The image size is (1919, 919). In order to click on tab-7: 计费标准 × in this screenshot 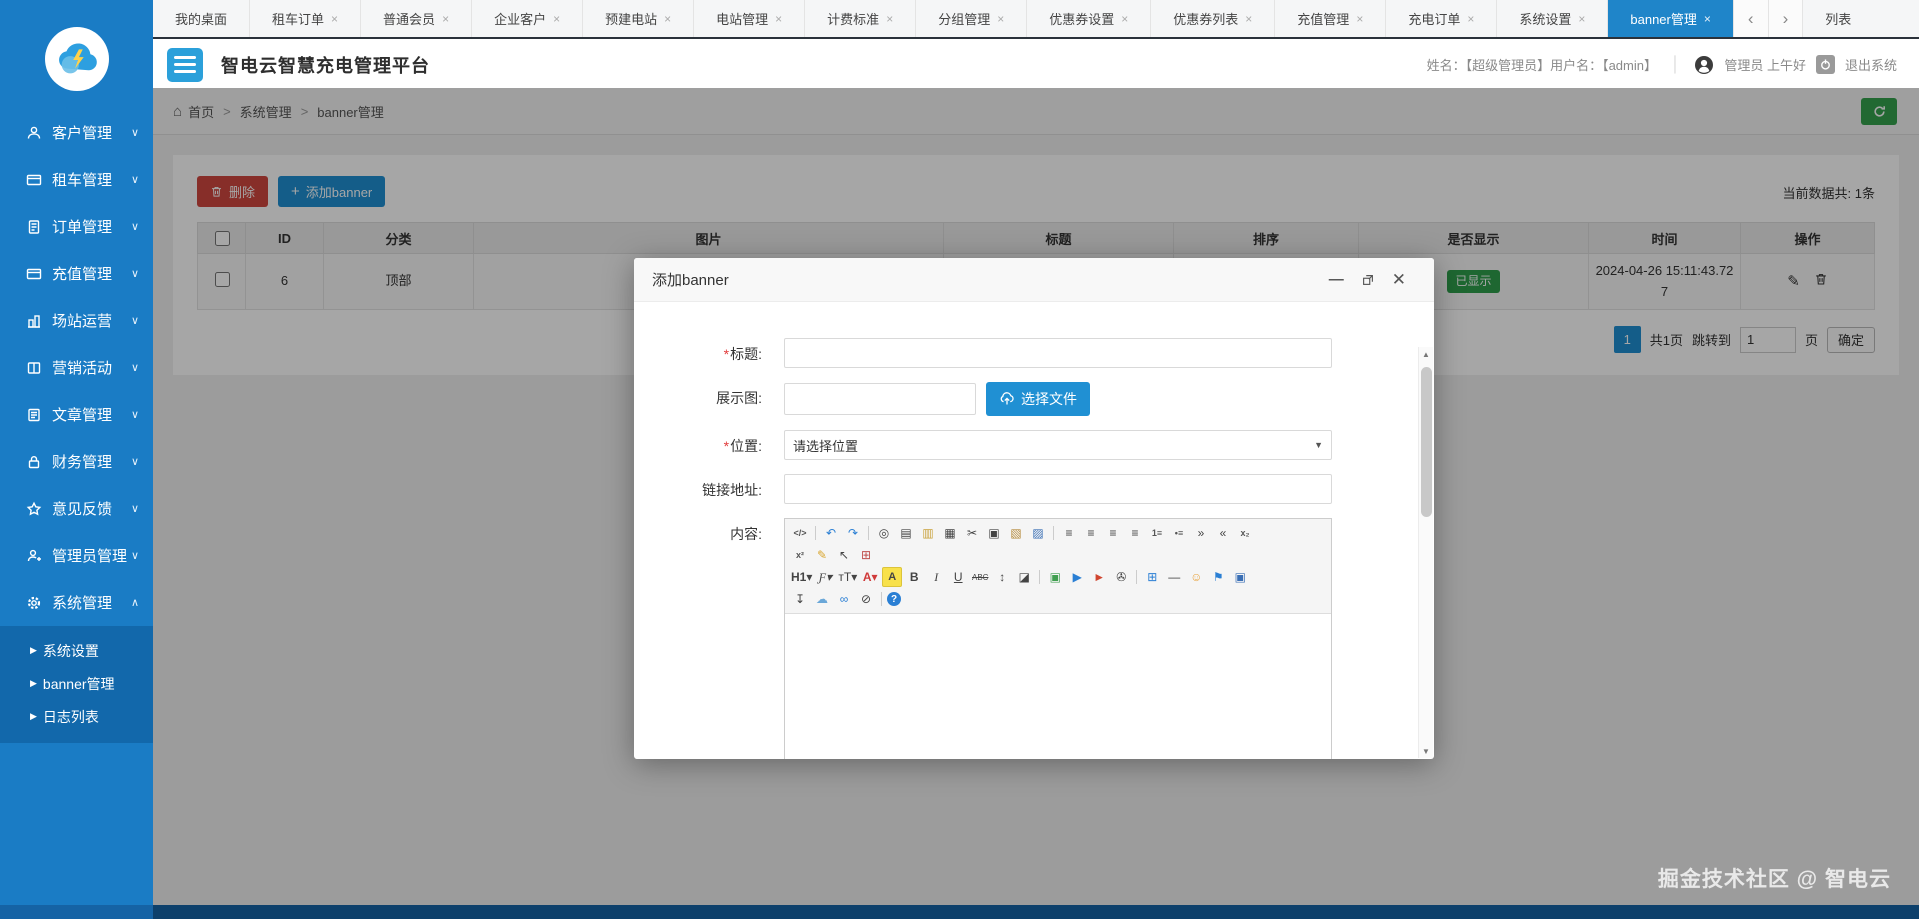, I will do `click(861, 18)`.